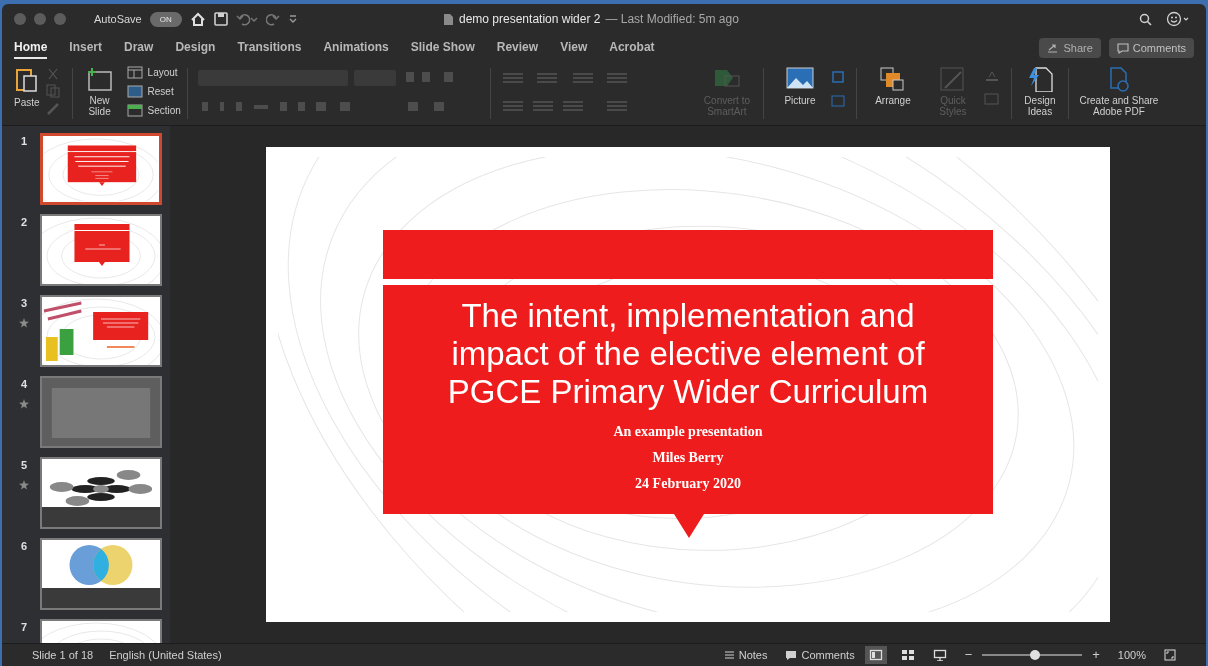  I want to click on slide-subtitle: An example presentation, so click(688, 432).